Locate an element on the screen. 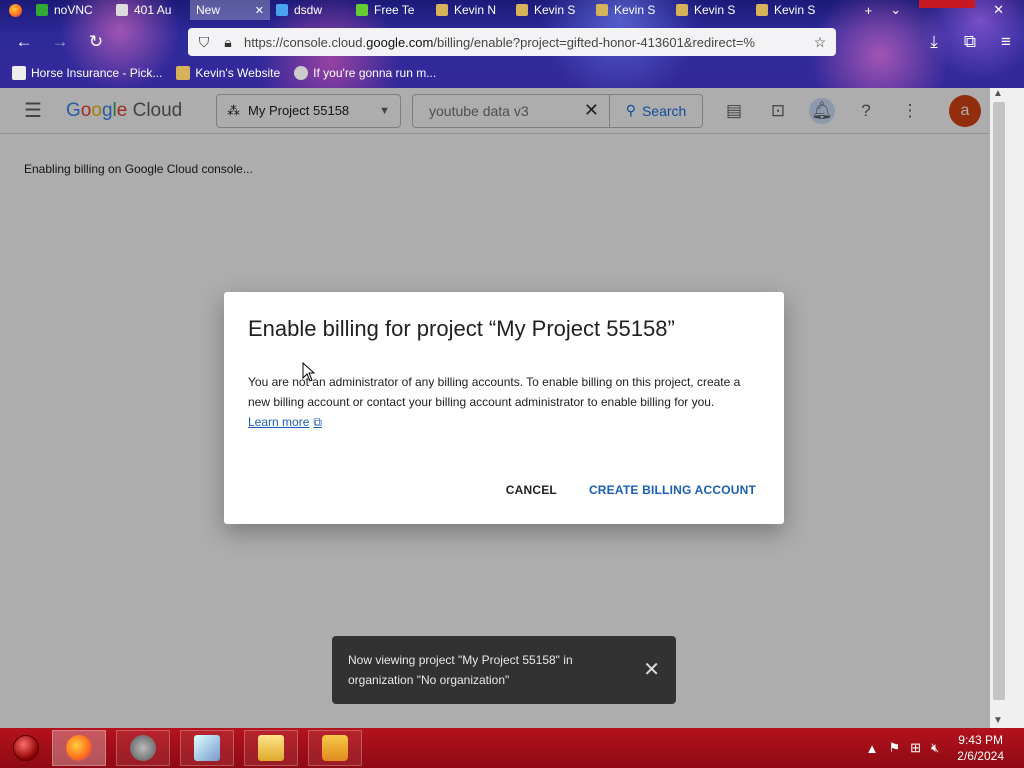 The width and height of the screenshot is (1024, 768). scroll-up-icon: ▲ is located at coordinates (998, 93).